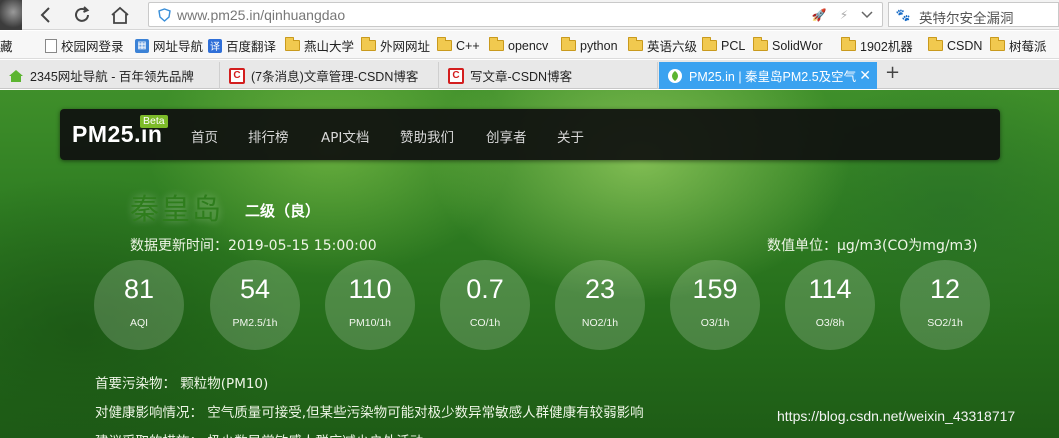 This screenshot has width=1059, height=438. Describe the element at coordinates (515, 14) in the screenshot. I see `url-field: www.pm25.in/qinhuangdao 🚀 ⚡` at that location.